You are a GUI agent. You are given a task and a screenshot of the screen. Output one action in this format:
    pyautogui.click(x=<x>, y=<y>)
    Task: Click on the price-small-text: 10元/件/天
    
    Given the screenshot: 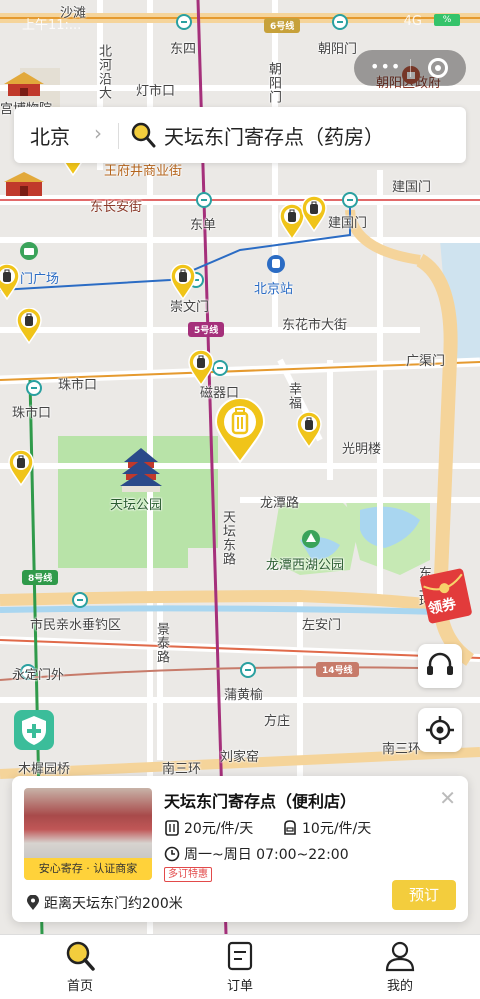 What is the action you would take?
    pyautogui.click(x=337, y=829)
    